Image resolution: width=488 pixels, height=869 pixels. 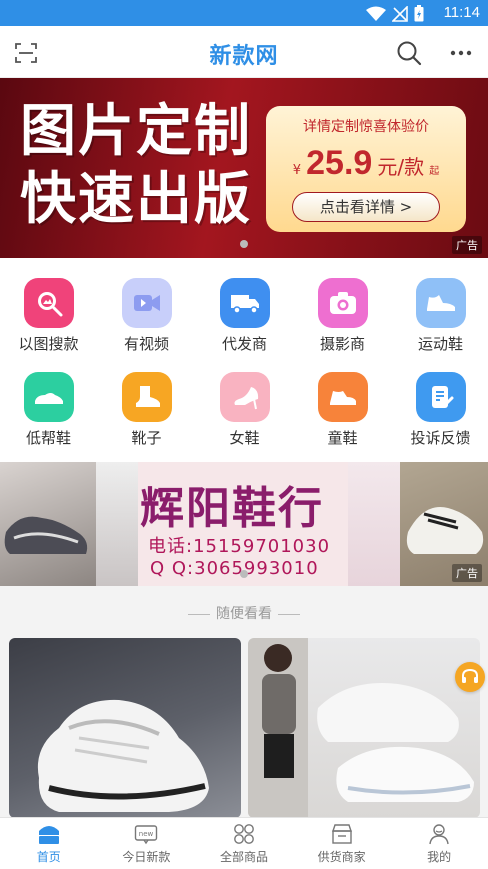 What do you see at coordinates (440, 438) in the screenshot?
I see `category-label: 投诉反馈` at bounding box center [440, 438].